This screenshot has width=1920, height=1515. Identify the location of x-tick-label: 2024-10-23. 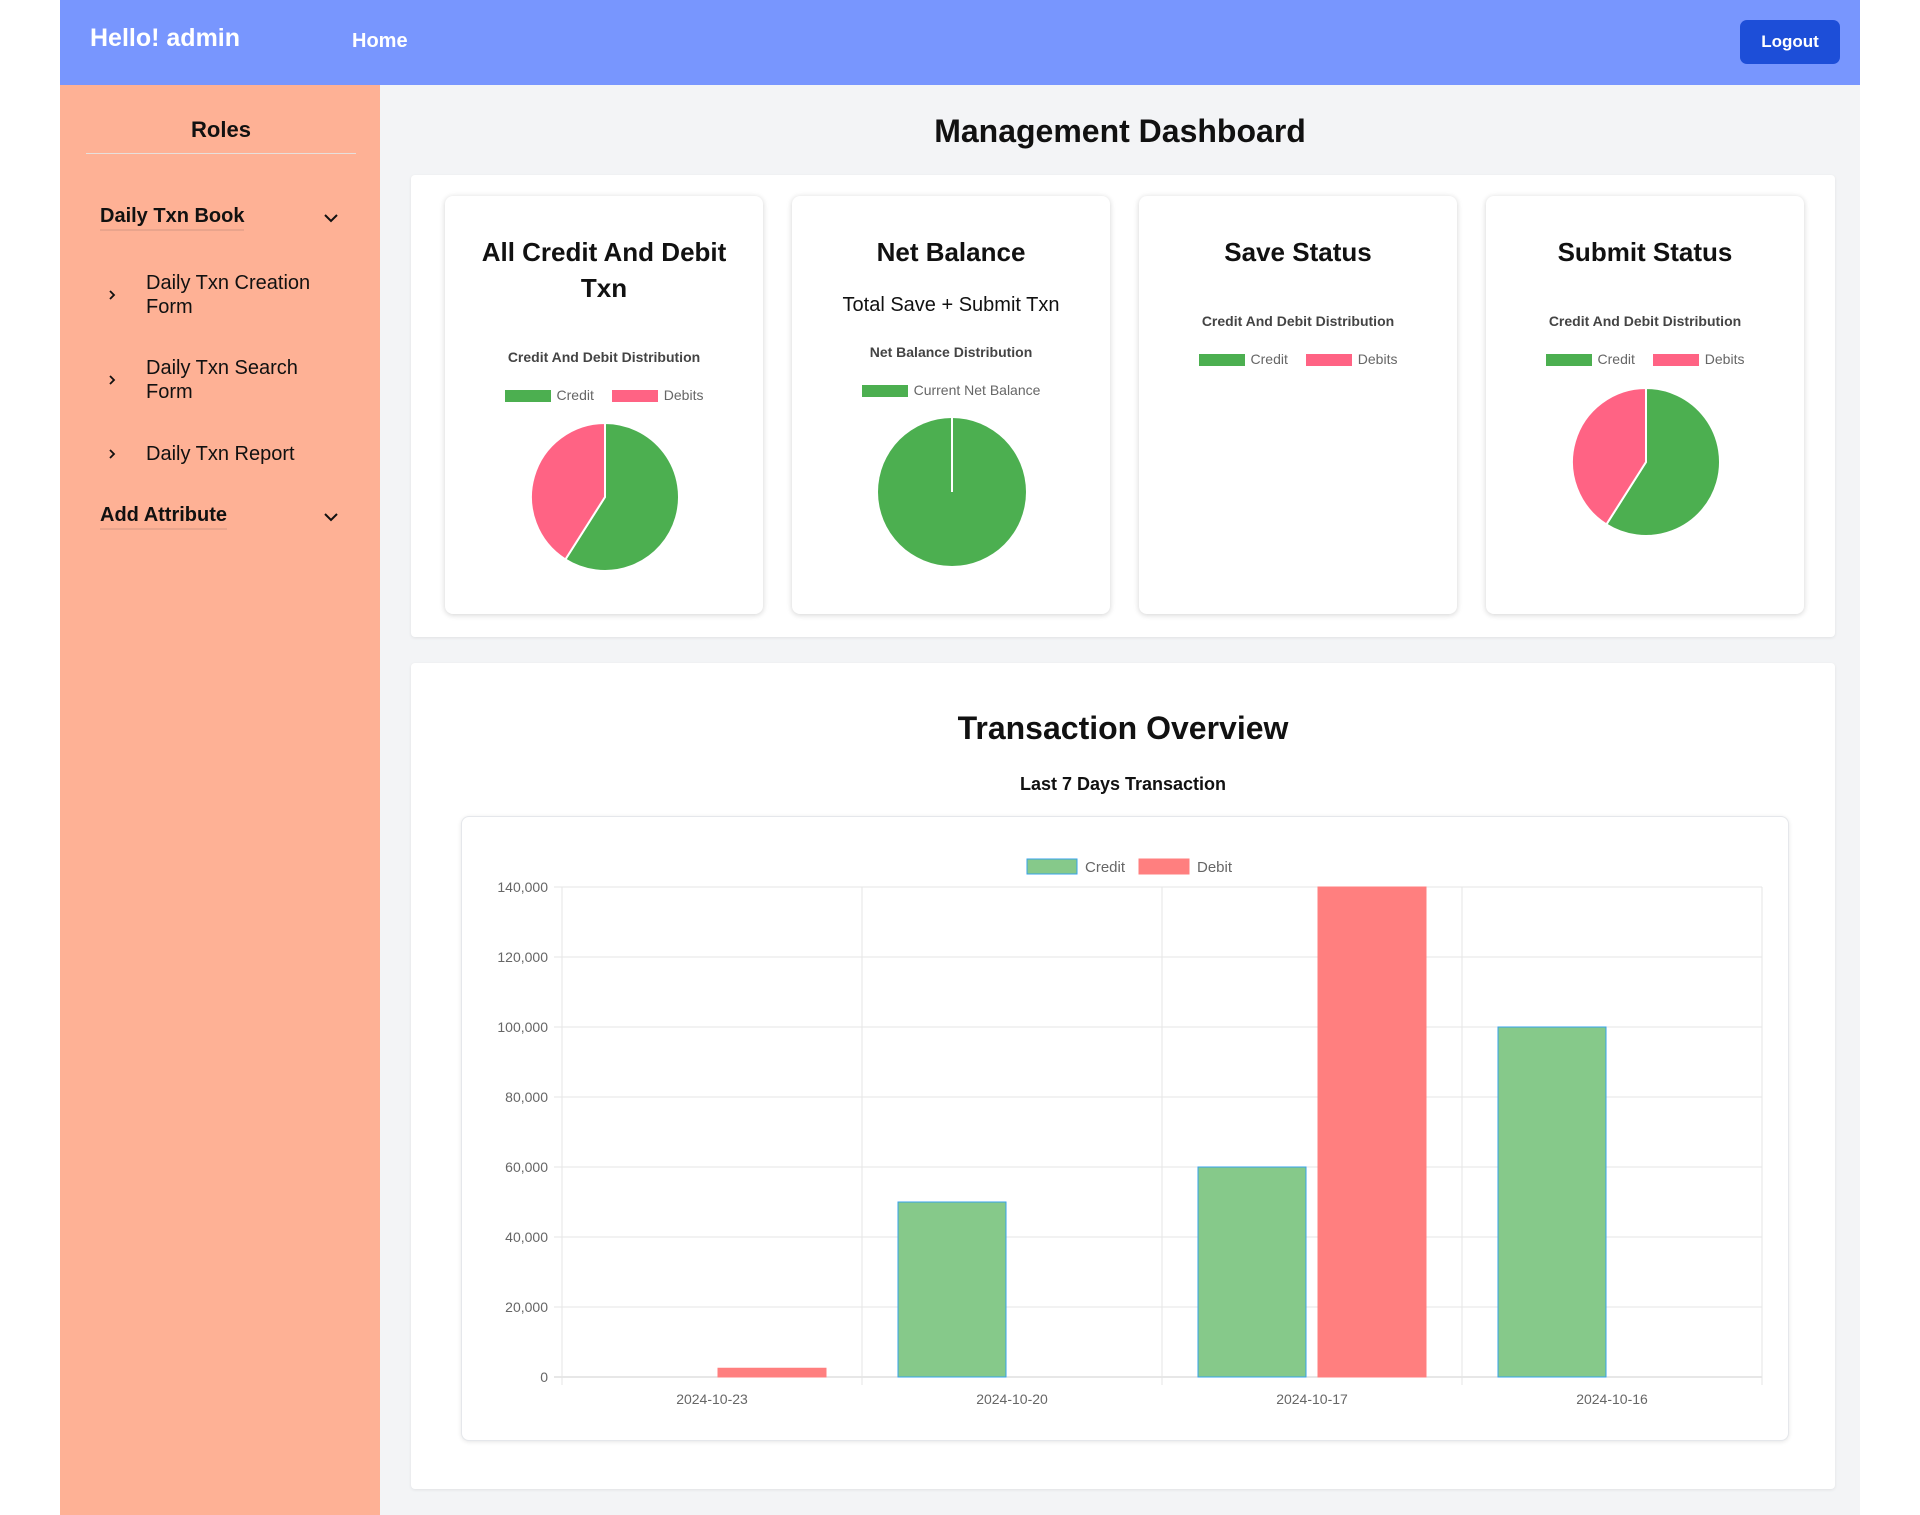
(712, 1399).